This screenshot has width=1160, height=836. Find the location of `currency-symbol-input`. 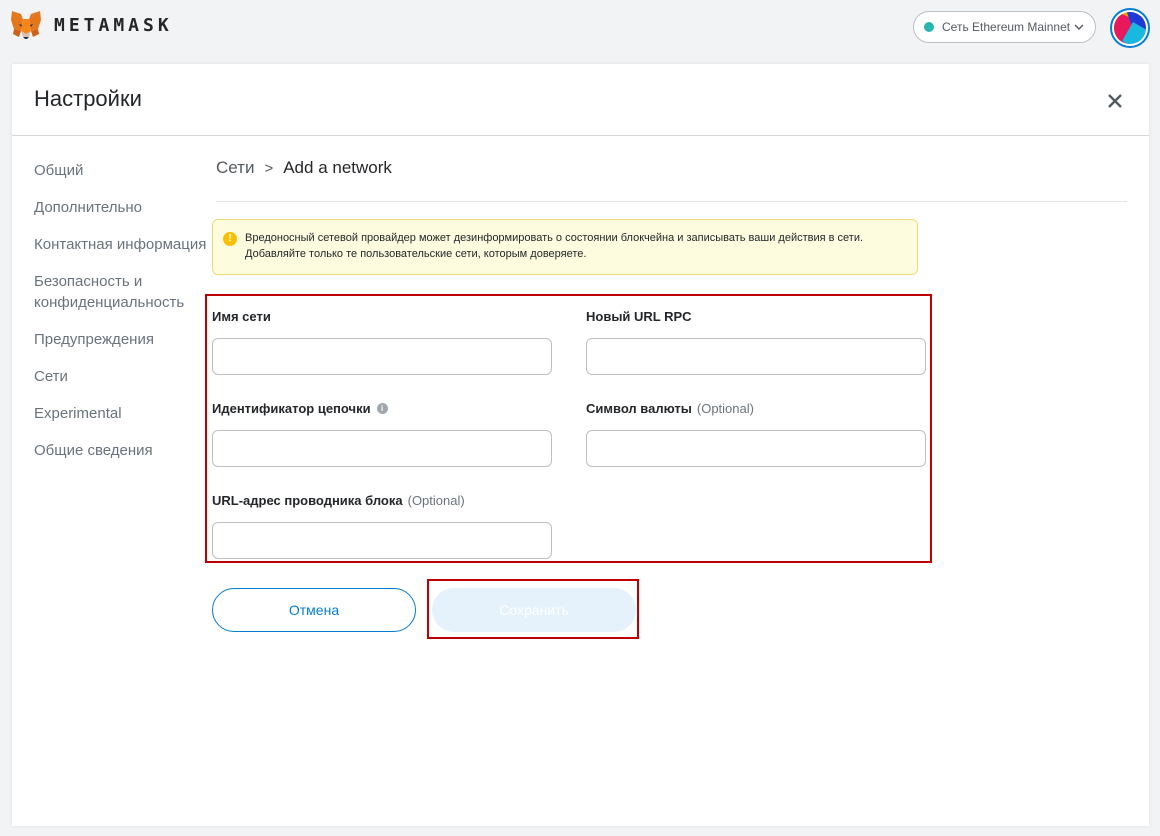

currency-symbol-input is located at coordinates (756, 448).